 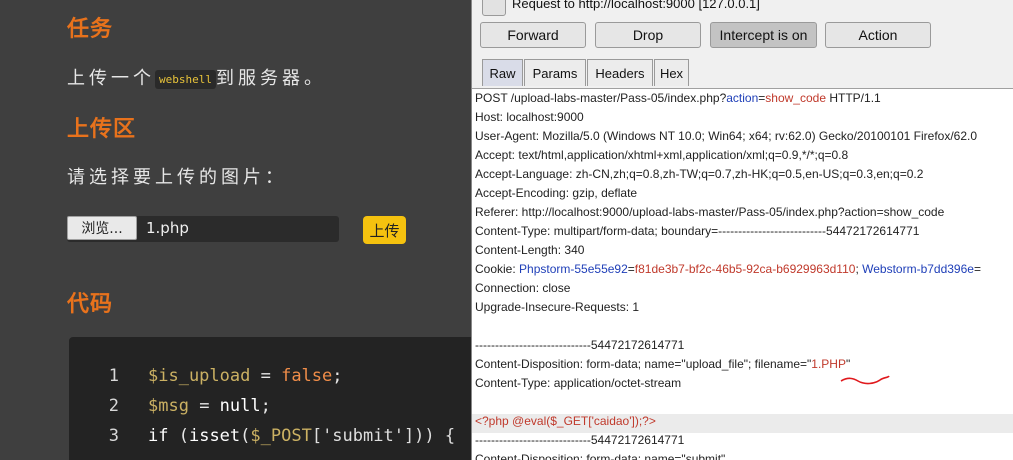 What do you see at coordinates (90, 29) in the screenshot?
I see `task-heading: 任务` at bounding box center [90, 29].